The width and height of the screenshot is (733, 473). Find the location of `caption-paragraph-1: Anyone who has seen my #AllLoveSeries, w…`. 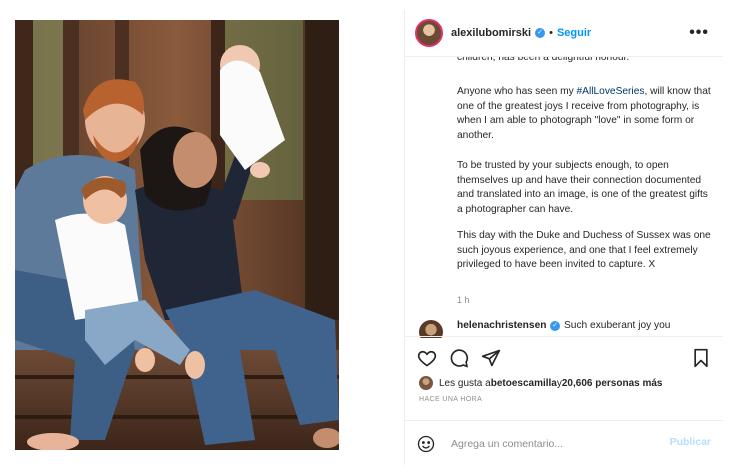

caption-paragraph-1: Anyone who has seen my #AllLoveSeries, w… is located at coordinates (585, 114).